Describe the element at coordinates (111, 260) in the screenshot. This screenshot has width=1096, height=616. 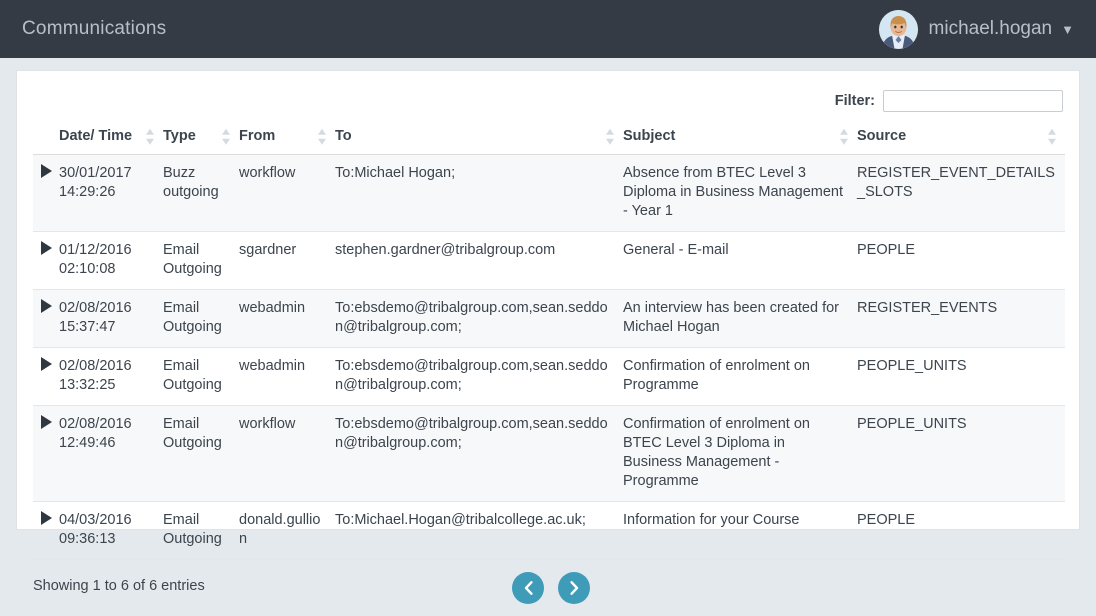
I see `cell-date: 01/12/2016 02:10:08` at that location.